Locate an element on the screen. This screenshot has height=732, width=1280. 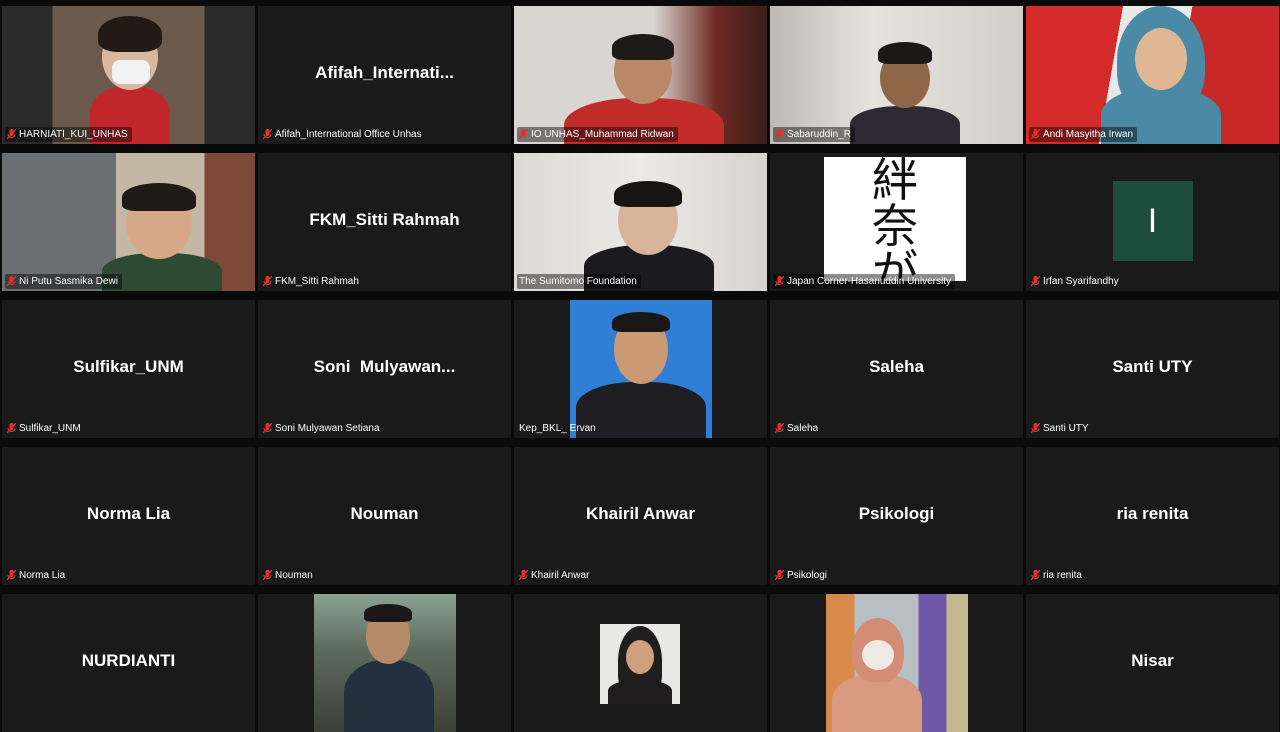
participant-name: Sulfikar_UNM is located at coordinates (50, 428).